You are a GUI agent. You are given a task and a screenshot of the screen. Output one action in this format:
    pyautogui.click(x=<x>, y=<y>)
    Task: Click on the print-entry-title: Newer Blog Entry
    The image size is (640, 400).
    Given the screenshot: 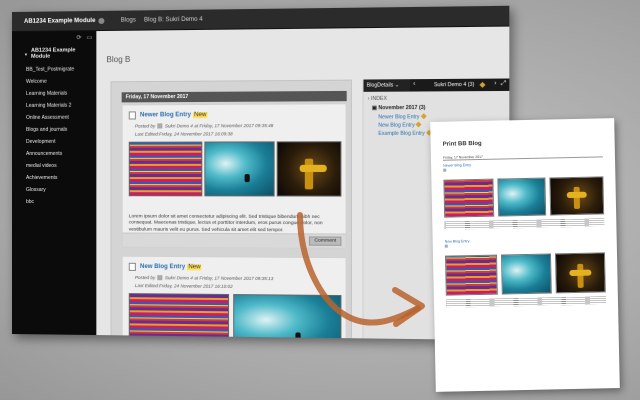 What is the action you would take?
    pyautogui.click(x=457, y=165)
    